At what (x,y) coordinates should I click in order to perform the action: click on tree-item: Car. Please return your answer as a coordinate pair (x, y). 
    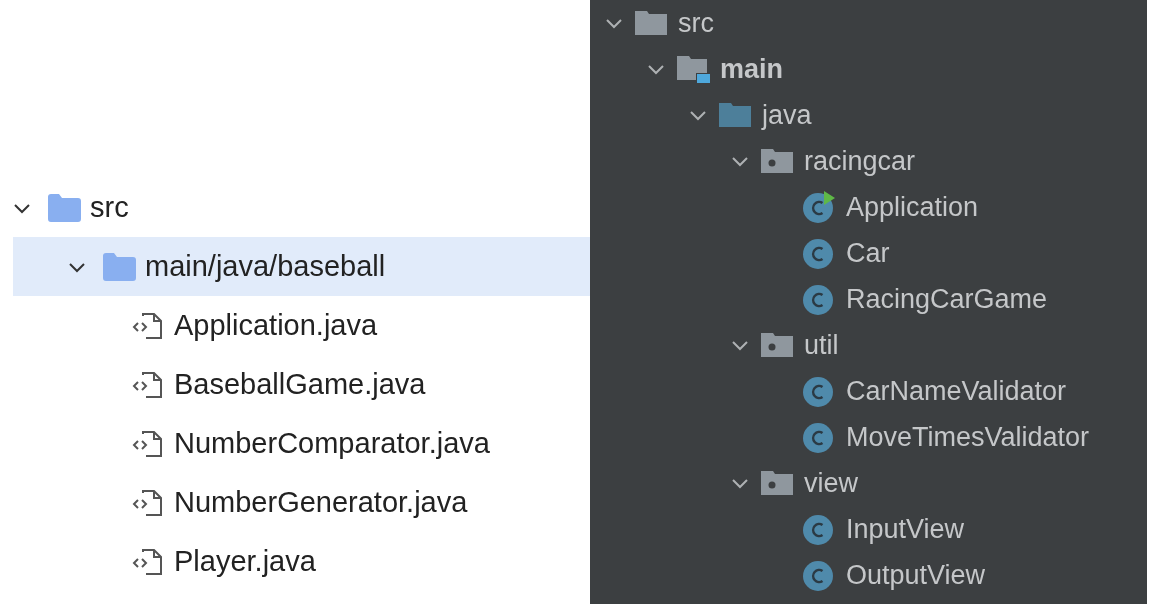
    Looking at the image, I should click on (868, 253).